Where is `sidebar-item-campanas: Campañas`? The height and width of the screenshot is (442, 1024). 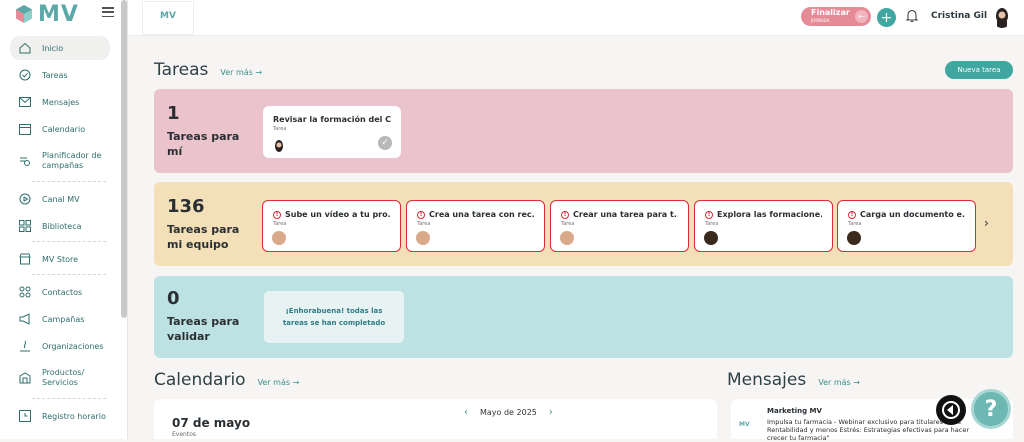
sidebar-item-campanas: Campañas is located at coordinates (60, 319).